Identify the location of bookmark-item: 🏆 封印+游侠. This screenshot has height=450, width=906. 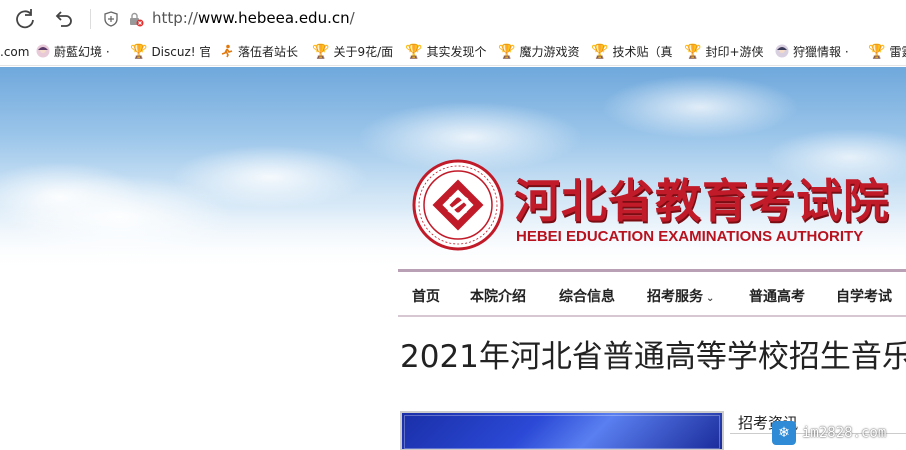
(725, 52).